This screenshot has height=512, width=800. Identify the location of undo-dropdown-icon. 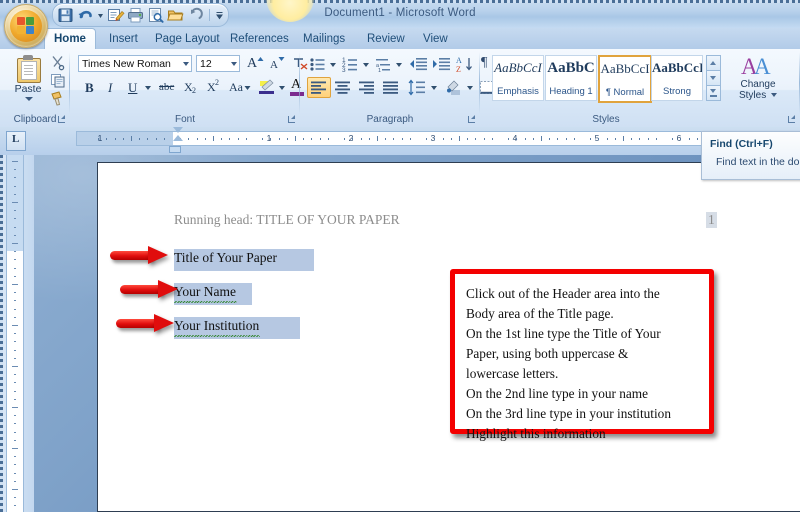
(100, 15).